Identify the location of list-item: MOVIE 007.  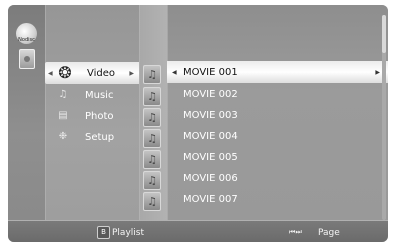
(277, 199).